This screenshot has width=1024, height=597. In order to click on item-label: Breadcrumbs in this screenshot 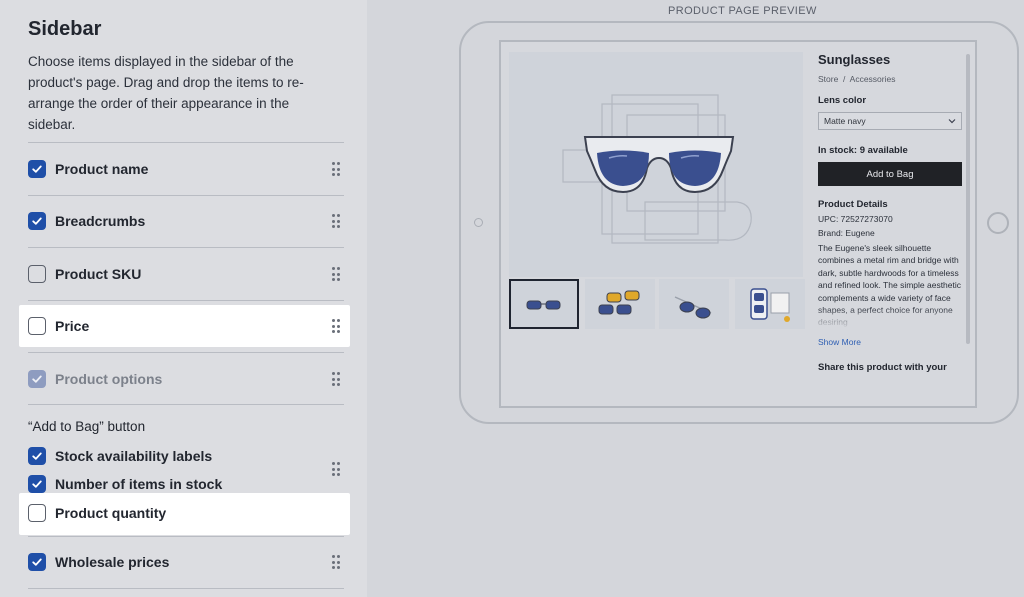, I will do `click(100, 221)`.